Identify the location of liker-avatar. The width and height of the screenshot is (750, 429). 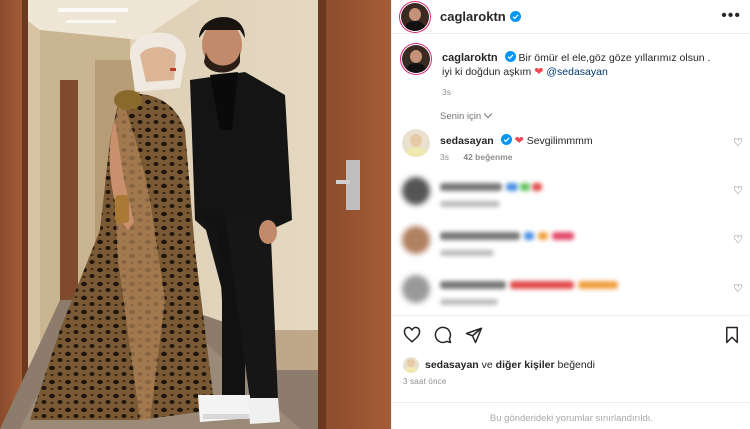
(411, 365).